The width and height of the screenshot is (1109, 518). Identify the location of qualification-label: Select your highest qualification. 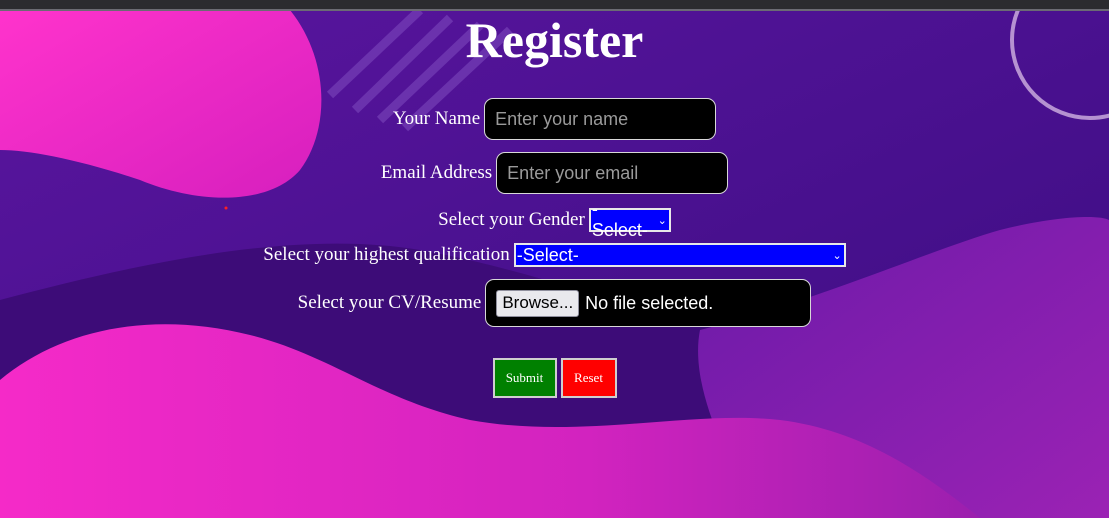
(386, 254).